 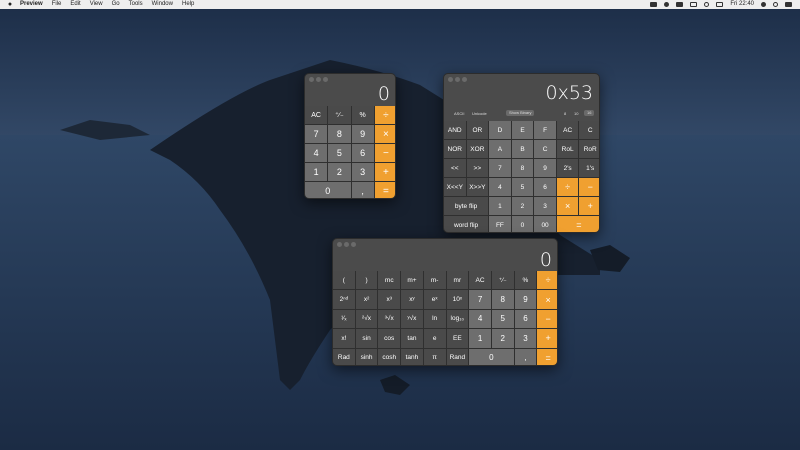 I want to click on key-b: B, so click(x=522, y=149).